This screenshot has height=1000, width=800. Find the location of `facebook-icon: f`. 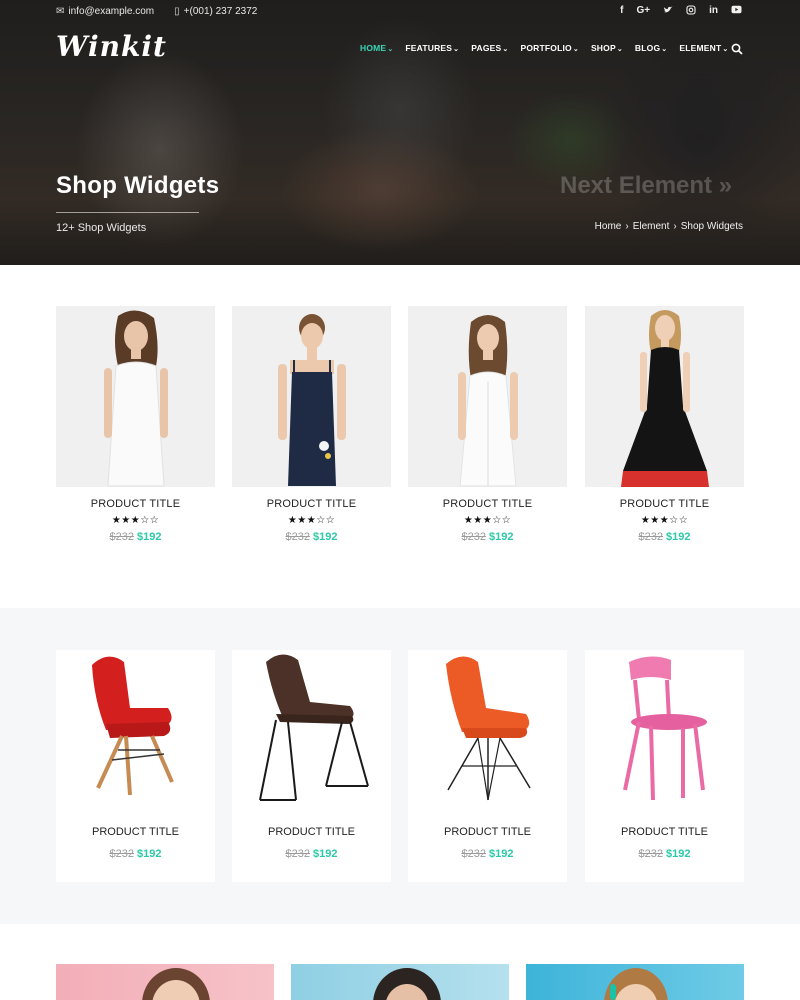

facebook-icon: f is located at coordinates (621, 11).